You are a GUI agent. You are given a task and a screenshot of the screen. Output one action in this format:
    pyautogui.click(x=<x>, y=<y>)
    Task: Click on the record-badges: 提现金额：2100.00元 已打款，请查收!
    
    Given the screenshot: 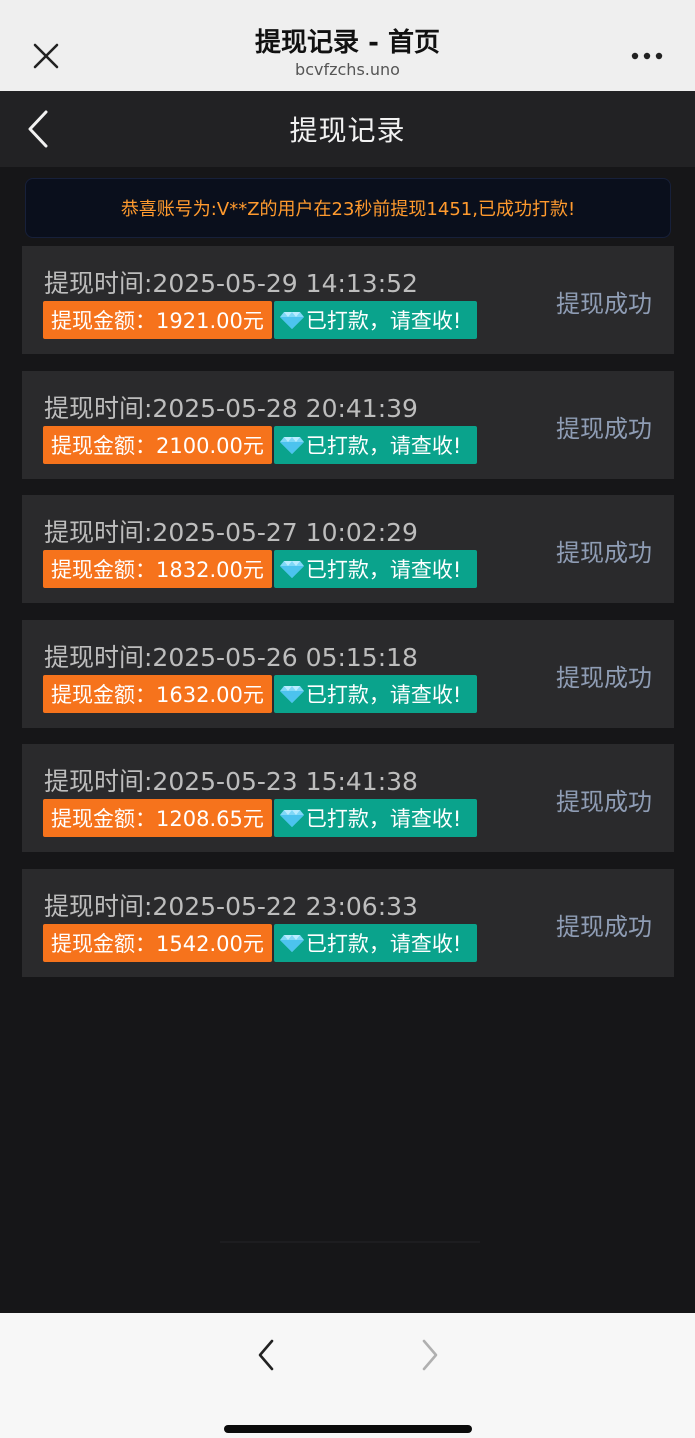 What is the action you would take?
    pyautogui.click(x=260, y=444)
    